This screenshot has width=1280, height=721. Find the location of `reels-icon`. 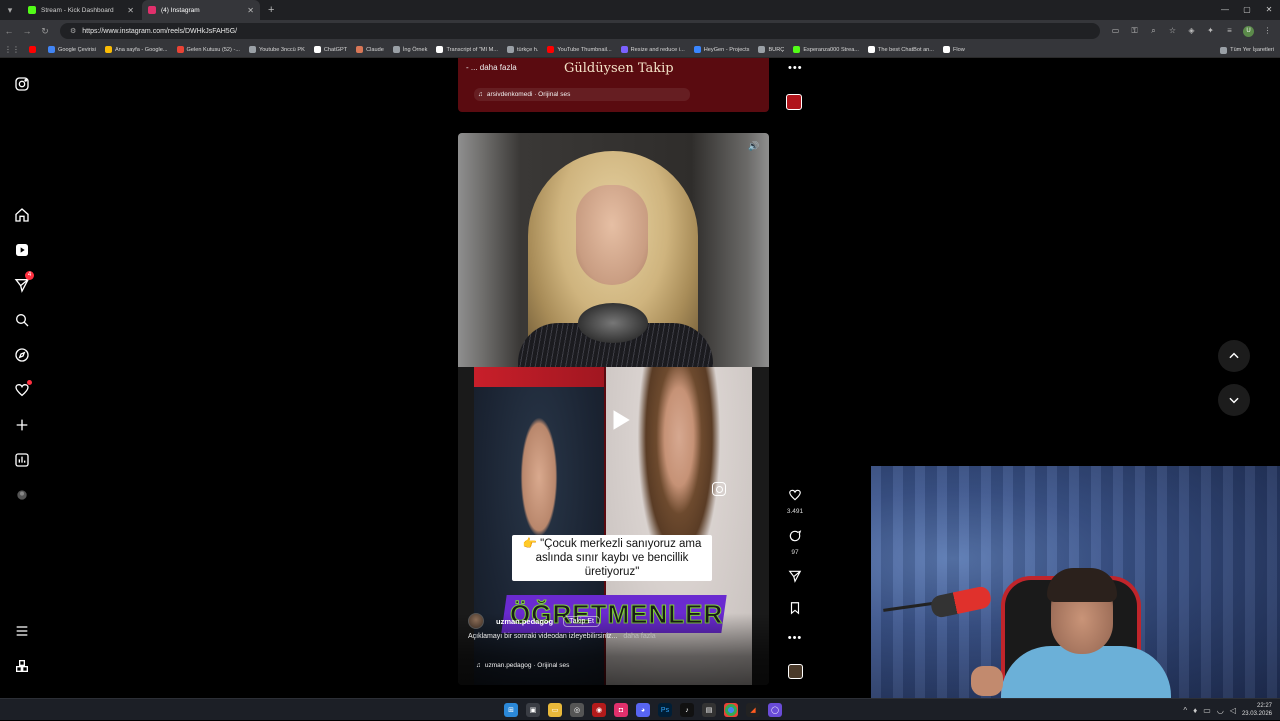

reels-icon is located at coordinates (22, 250).